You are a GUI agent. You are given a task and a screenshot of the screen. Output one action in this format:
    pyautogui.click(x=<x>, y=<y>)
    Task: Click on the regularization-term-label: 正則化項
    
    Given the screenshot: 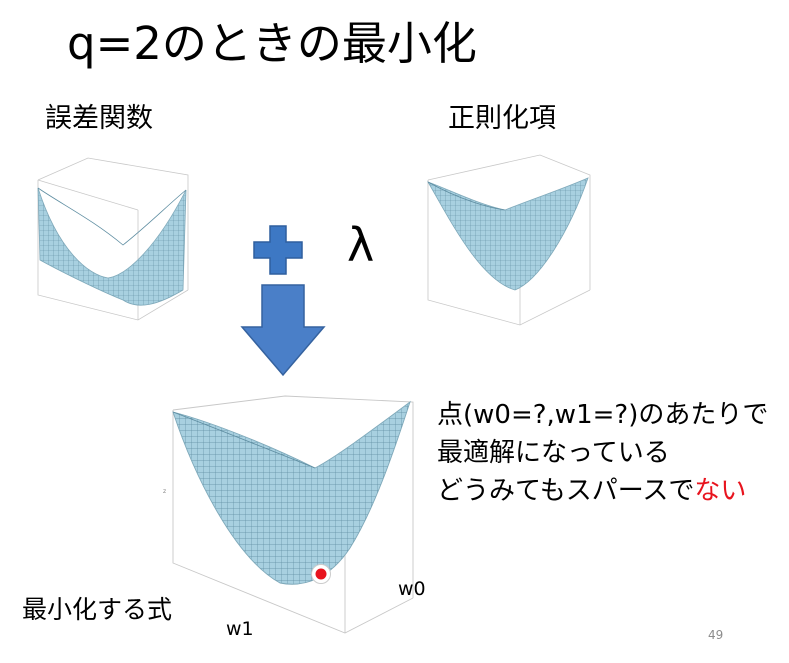 What is the action you would take?
    pyautogui.click(x=502, y=118)
    